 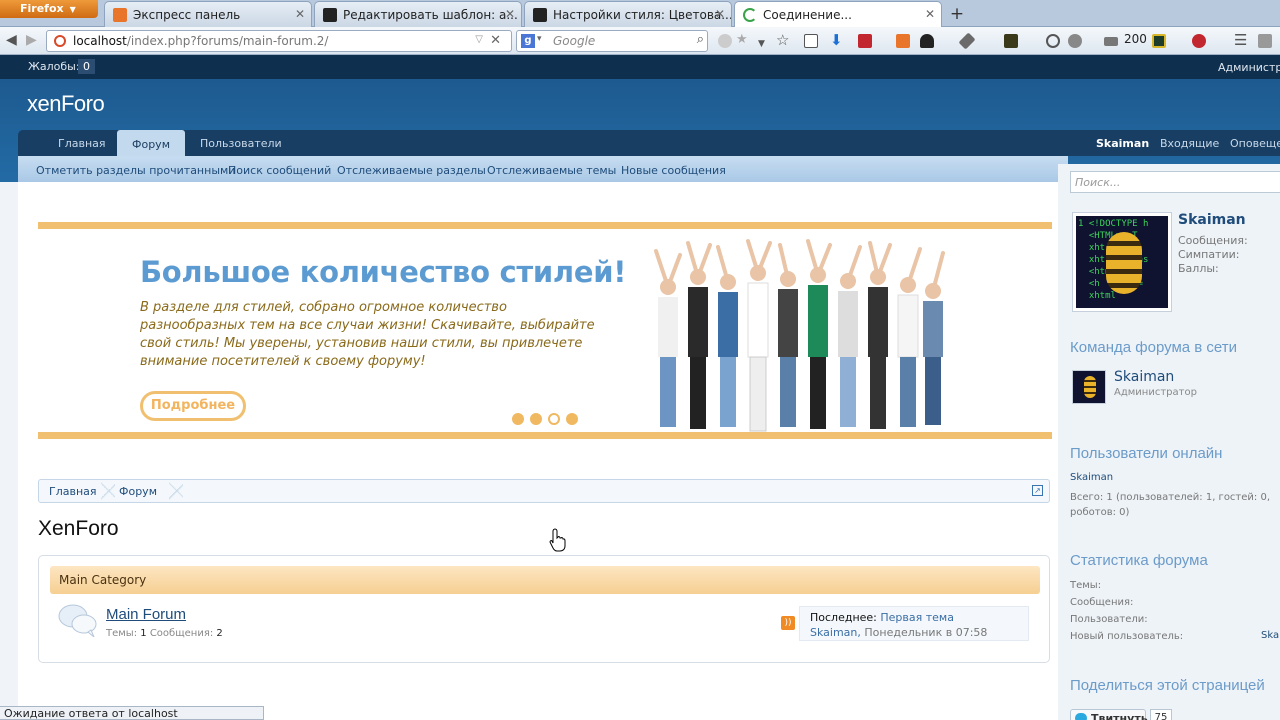 I want to click on bookmark-star-icon: ☆, so click(x=782, y=40).